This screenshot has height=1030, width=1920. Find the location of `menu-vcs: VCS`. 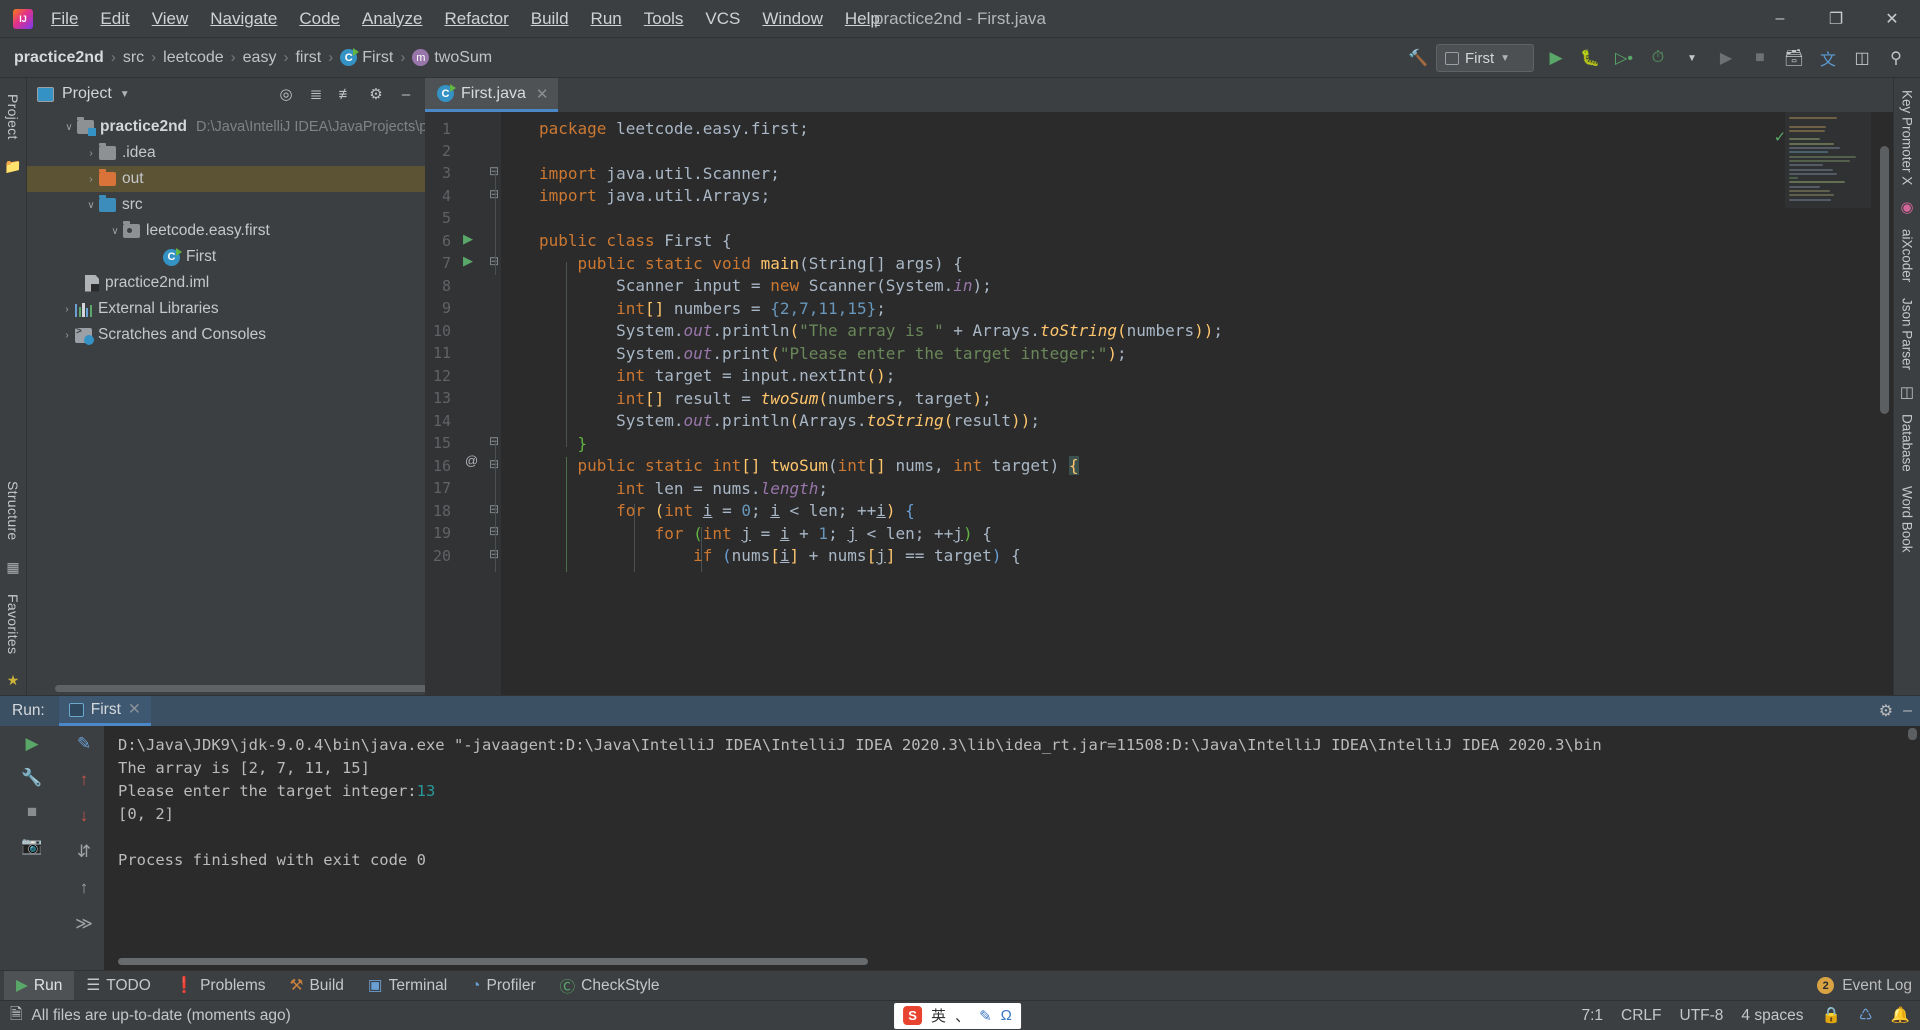

menu-vcs: VCS is located at coordinates (722, 19).